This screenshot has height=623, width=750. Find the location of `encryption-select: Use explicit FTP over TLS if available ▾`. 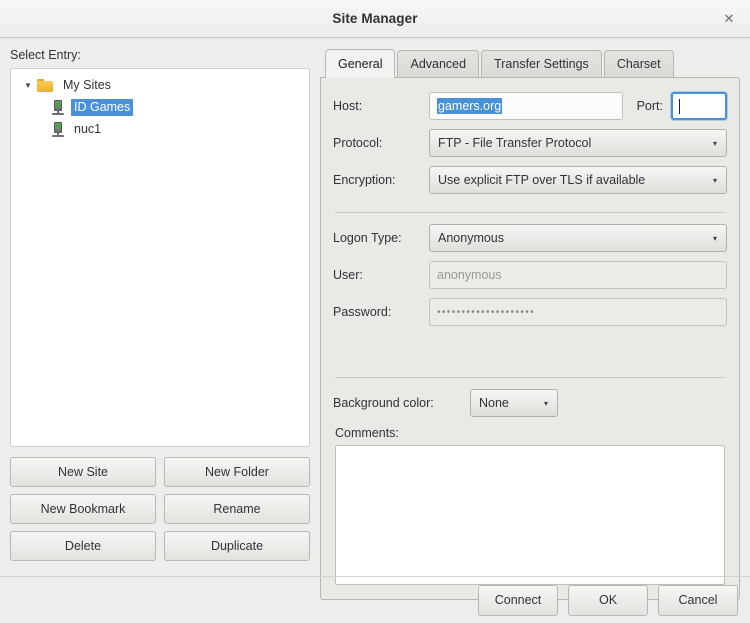

encryption-select: Use explicit FTP over TLS if available ▾ is located at coordinates (578, 180).